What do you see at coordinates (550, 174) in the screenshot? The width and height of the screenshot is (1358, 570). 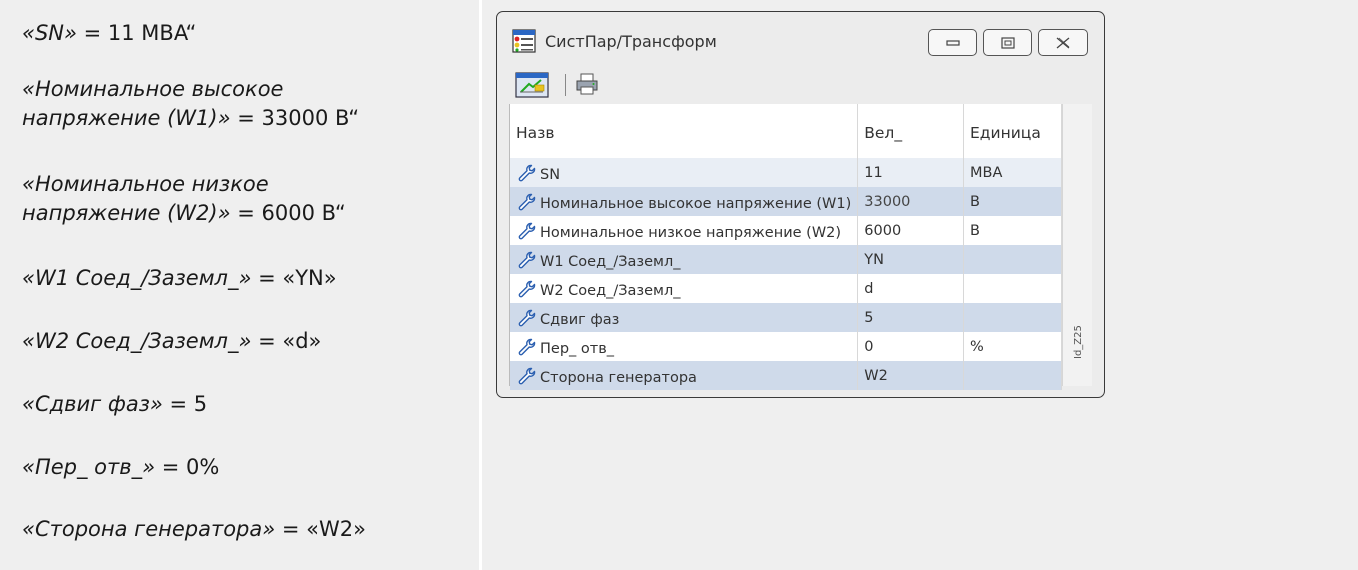 I see `param-name: SN` at bounding box center [550, 174].